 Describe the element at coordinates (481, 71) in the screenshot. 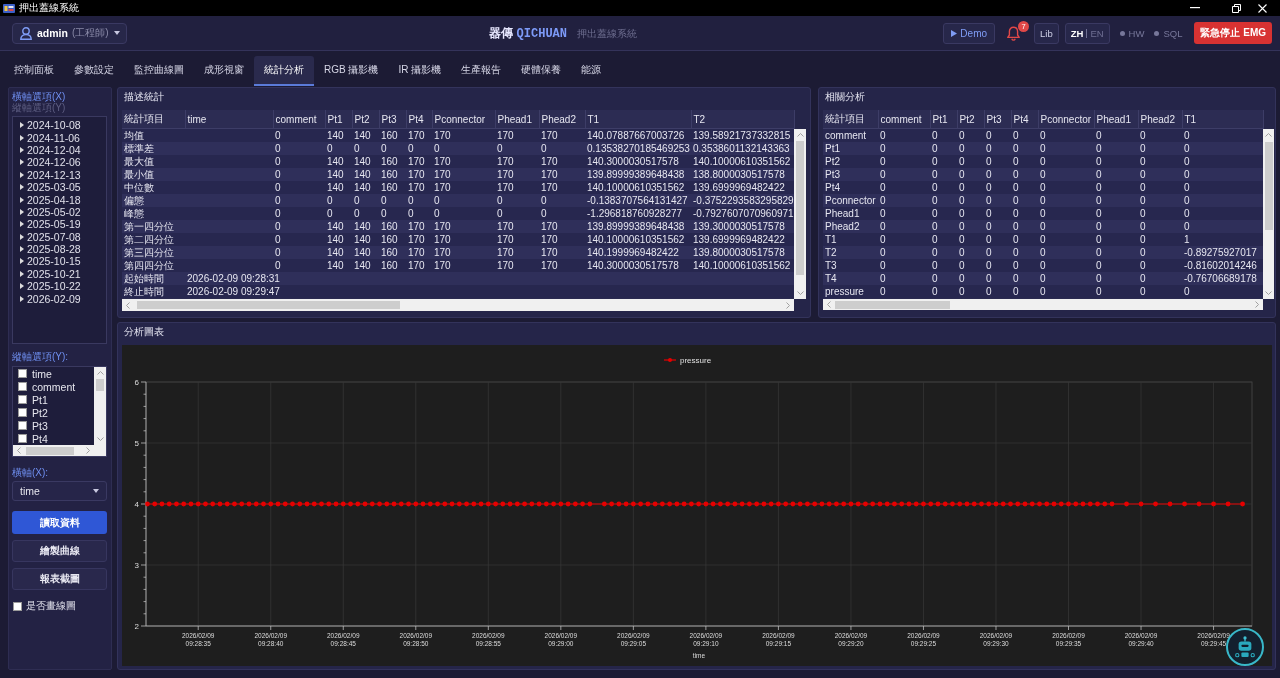

I see `nav-tab: 生產報告` at that location.